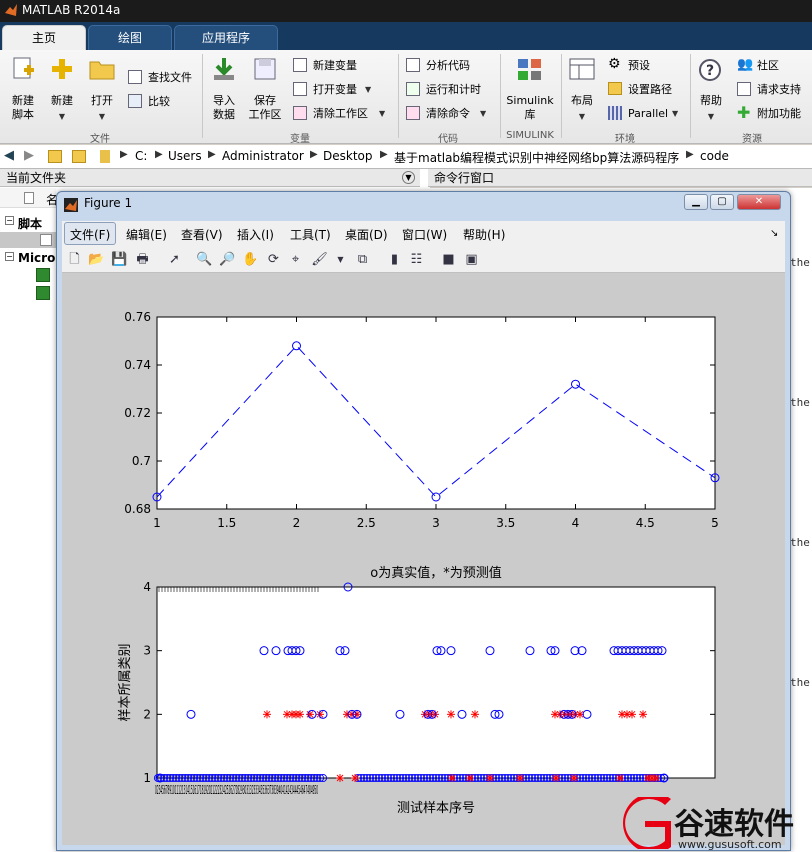 This screenshot has height=852, width=812. Describe the element at coordinates (362, 259) in the screenshot. I see `link-plot-icon: ⧉` at that location.